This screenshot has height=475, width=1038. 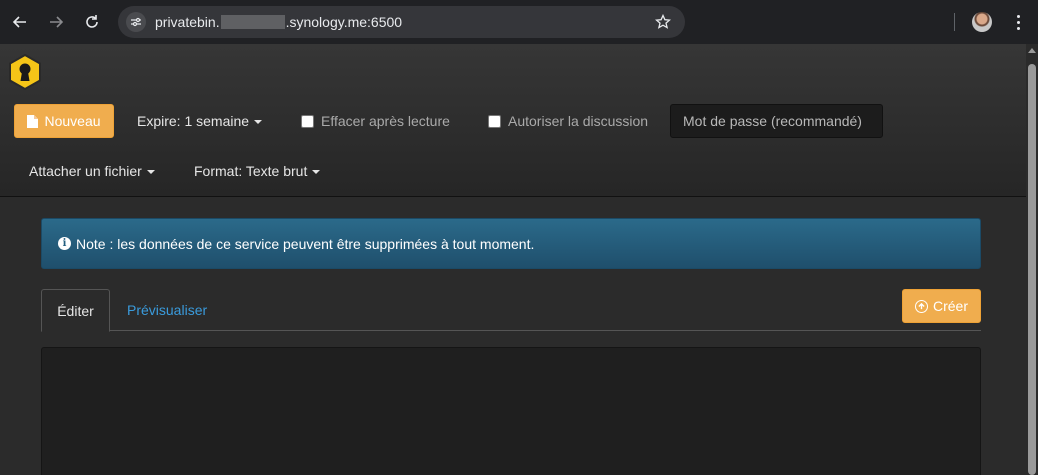 I want to click on attach-file-label: Attacher un fichier, so click(x=85, y=171).